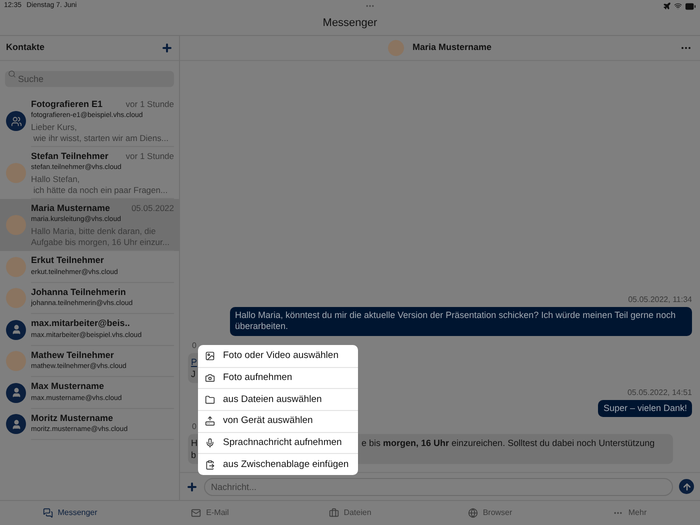 The image size is (700, 525). What do you see at coordinates (667, 6) in the screenshot?
I see `airplane-icon` at bounding box center [667, 6].